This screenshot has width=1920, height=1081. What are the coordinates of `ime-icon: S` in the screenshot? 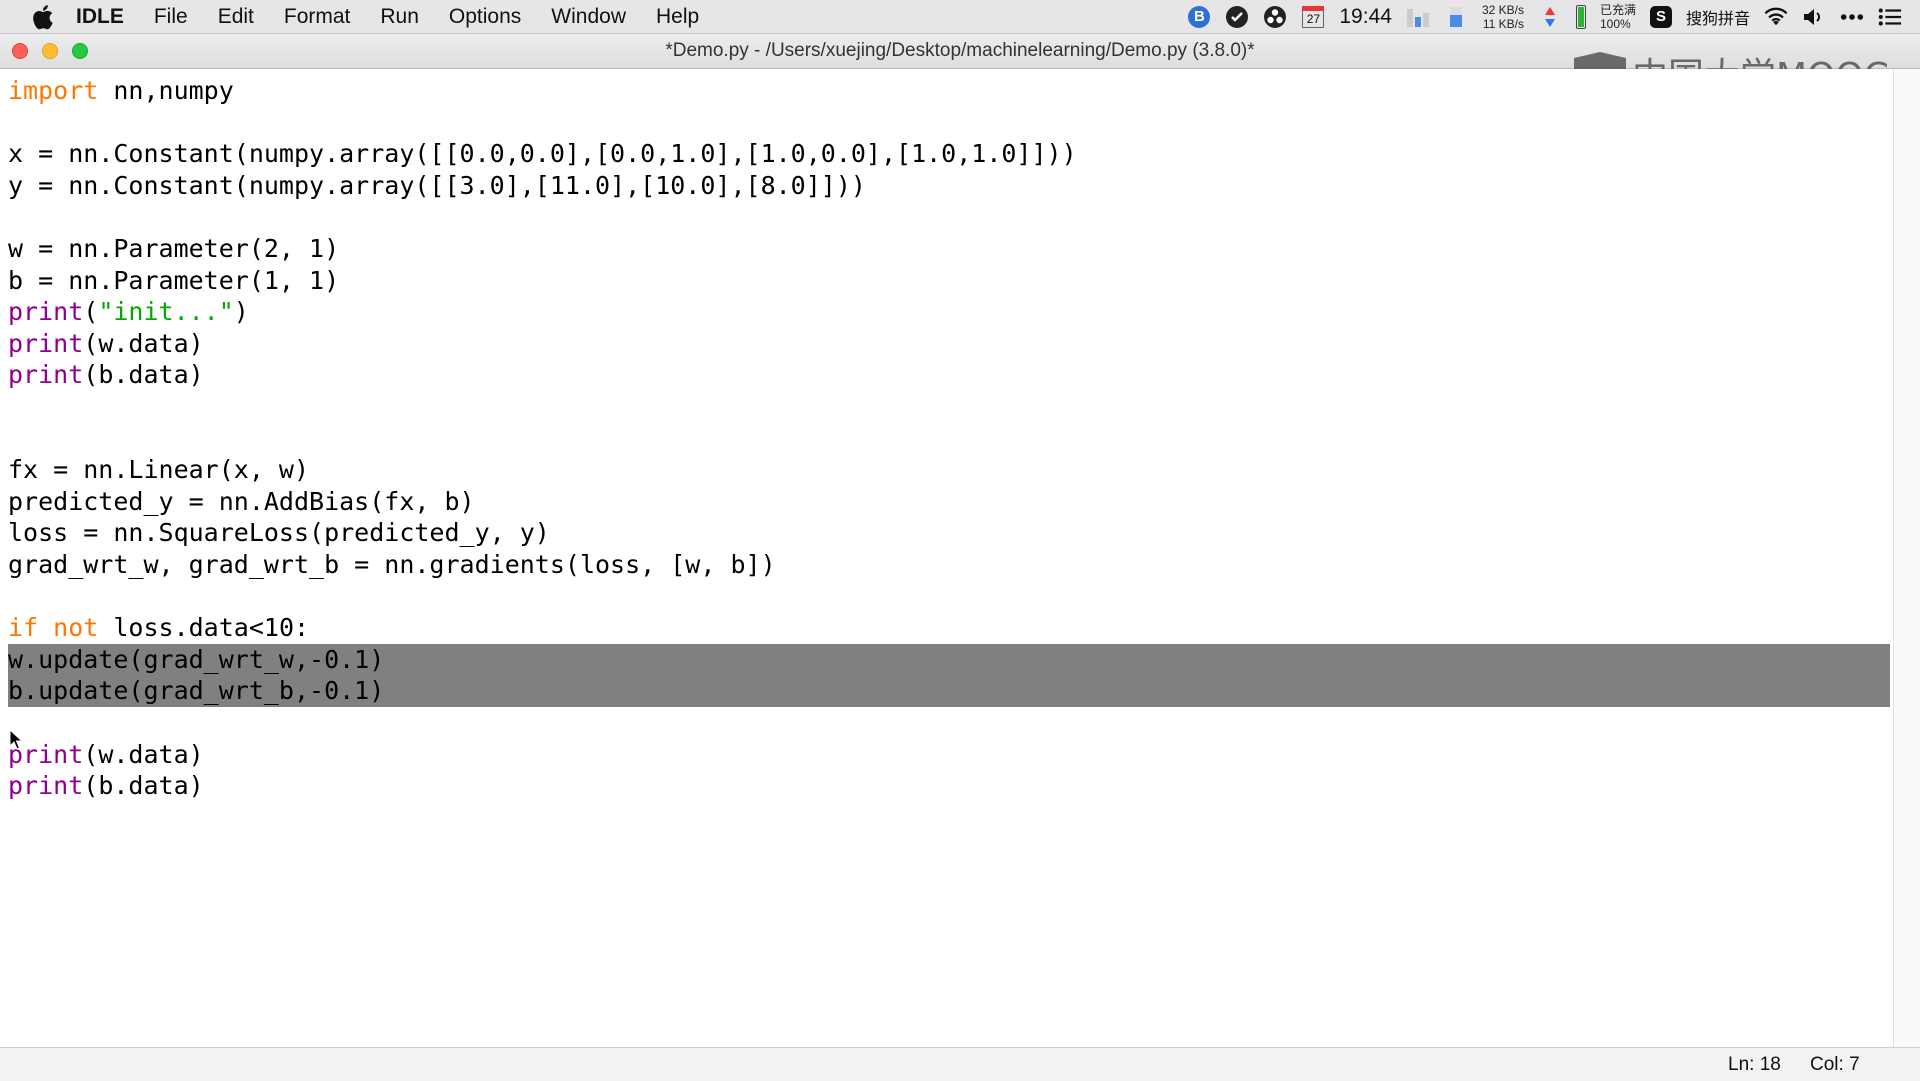 It's located at (1660, 16).